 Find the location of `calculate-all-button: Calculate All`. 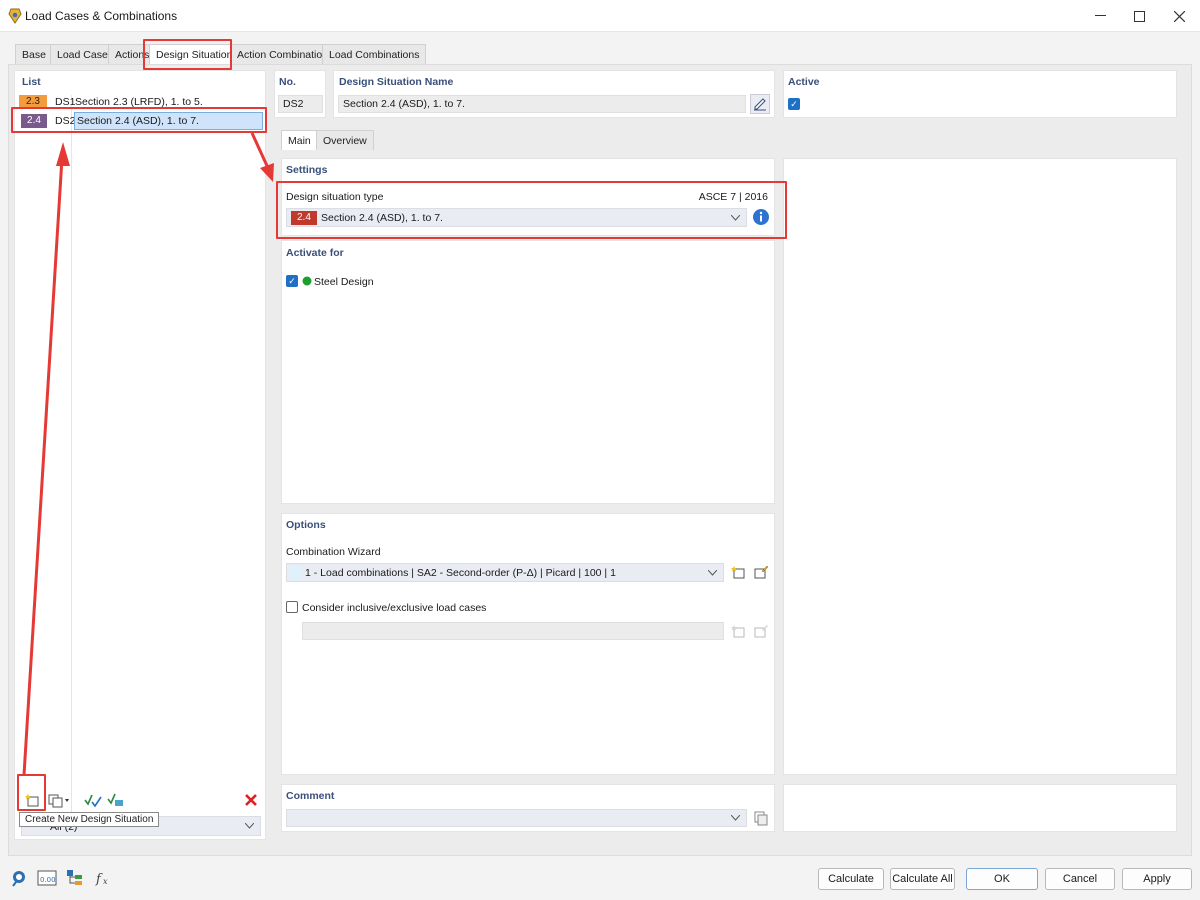

calculate-all-button: Calculate All is located at coordinates (922, 879).